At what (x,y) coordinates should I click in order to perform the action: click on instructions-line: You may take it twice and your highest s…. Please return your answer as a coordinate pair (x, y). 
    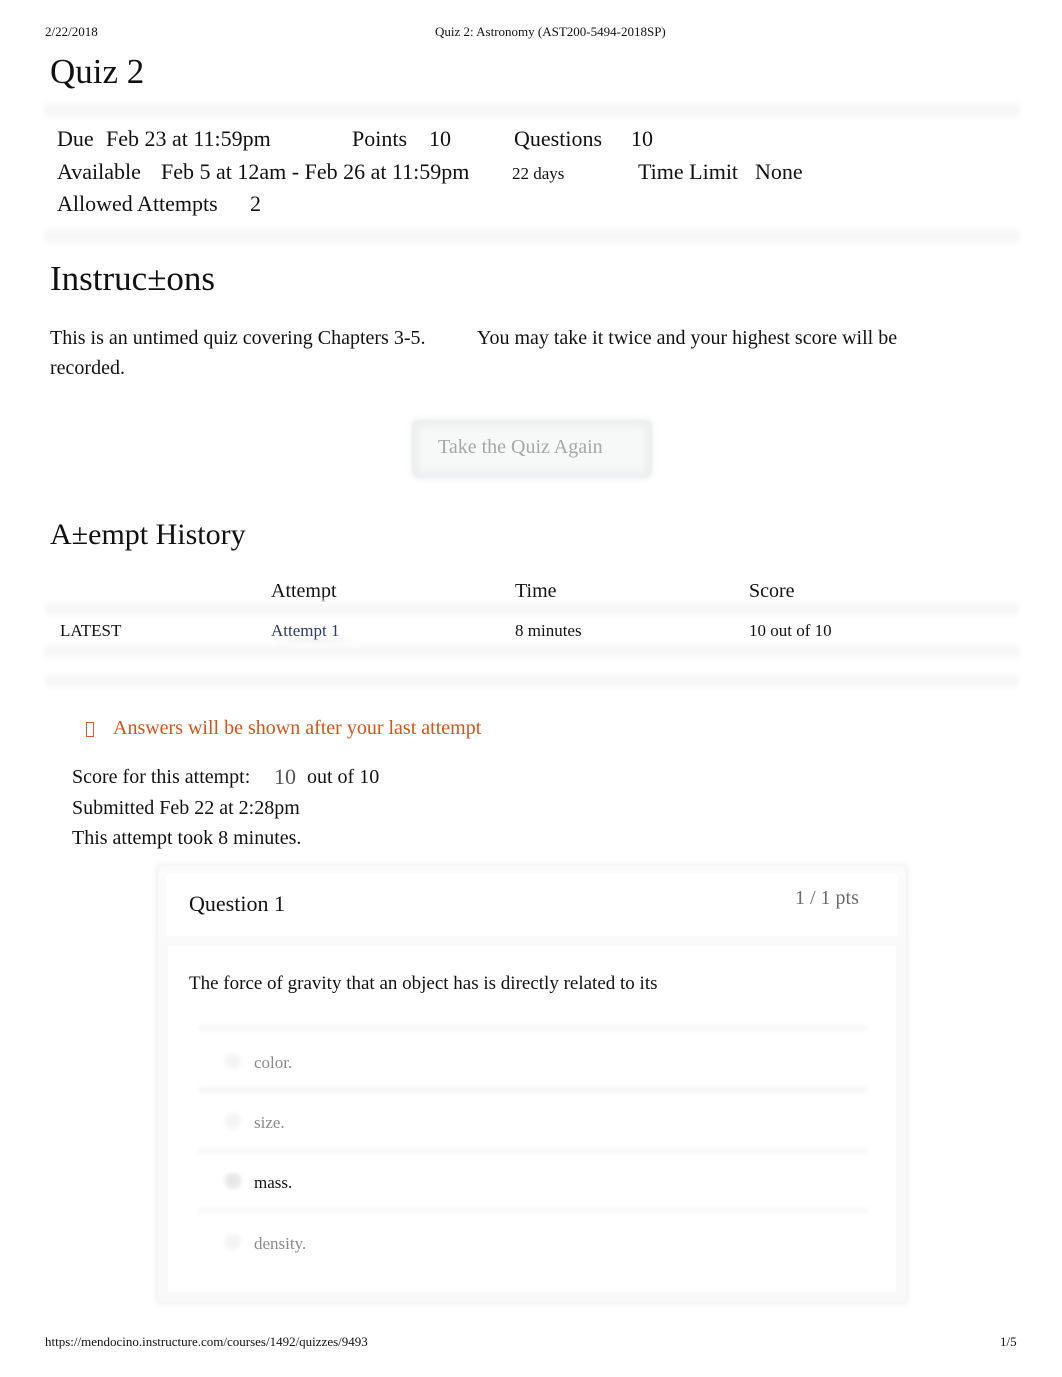
    Looking at the image, I should click on (687, 338).